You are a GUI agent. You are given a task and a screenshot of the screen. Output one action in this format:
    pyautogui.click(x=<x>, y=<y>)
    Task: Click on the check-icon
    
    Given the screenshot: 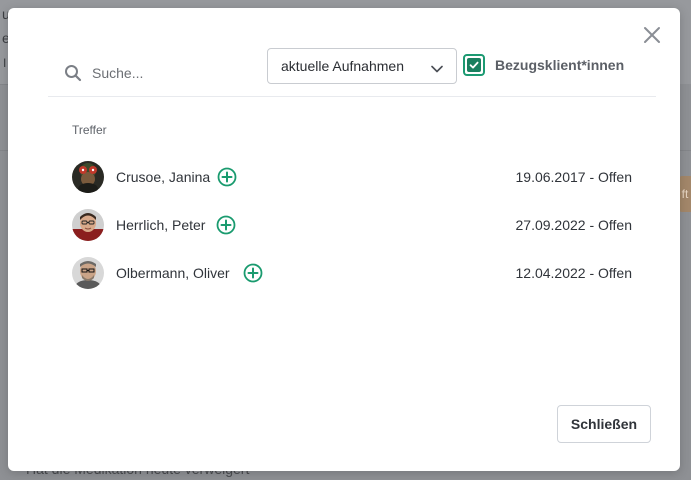 What is the action you would take?
    pyautogui.click(x=474, y=65)
    